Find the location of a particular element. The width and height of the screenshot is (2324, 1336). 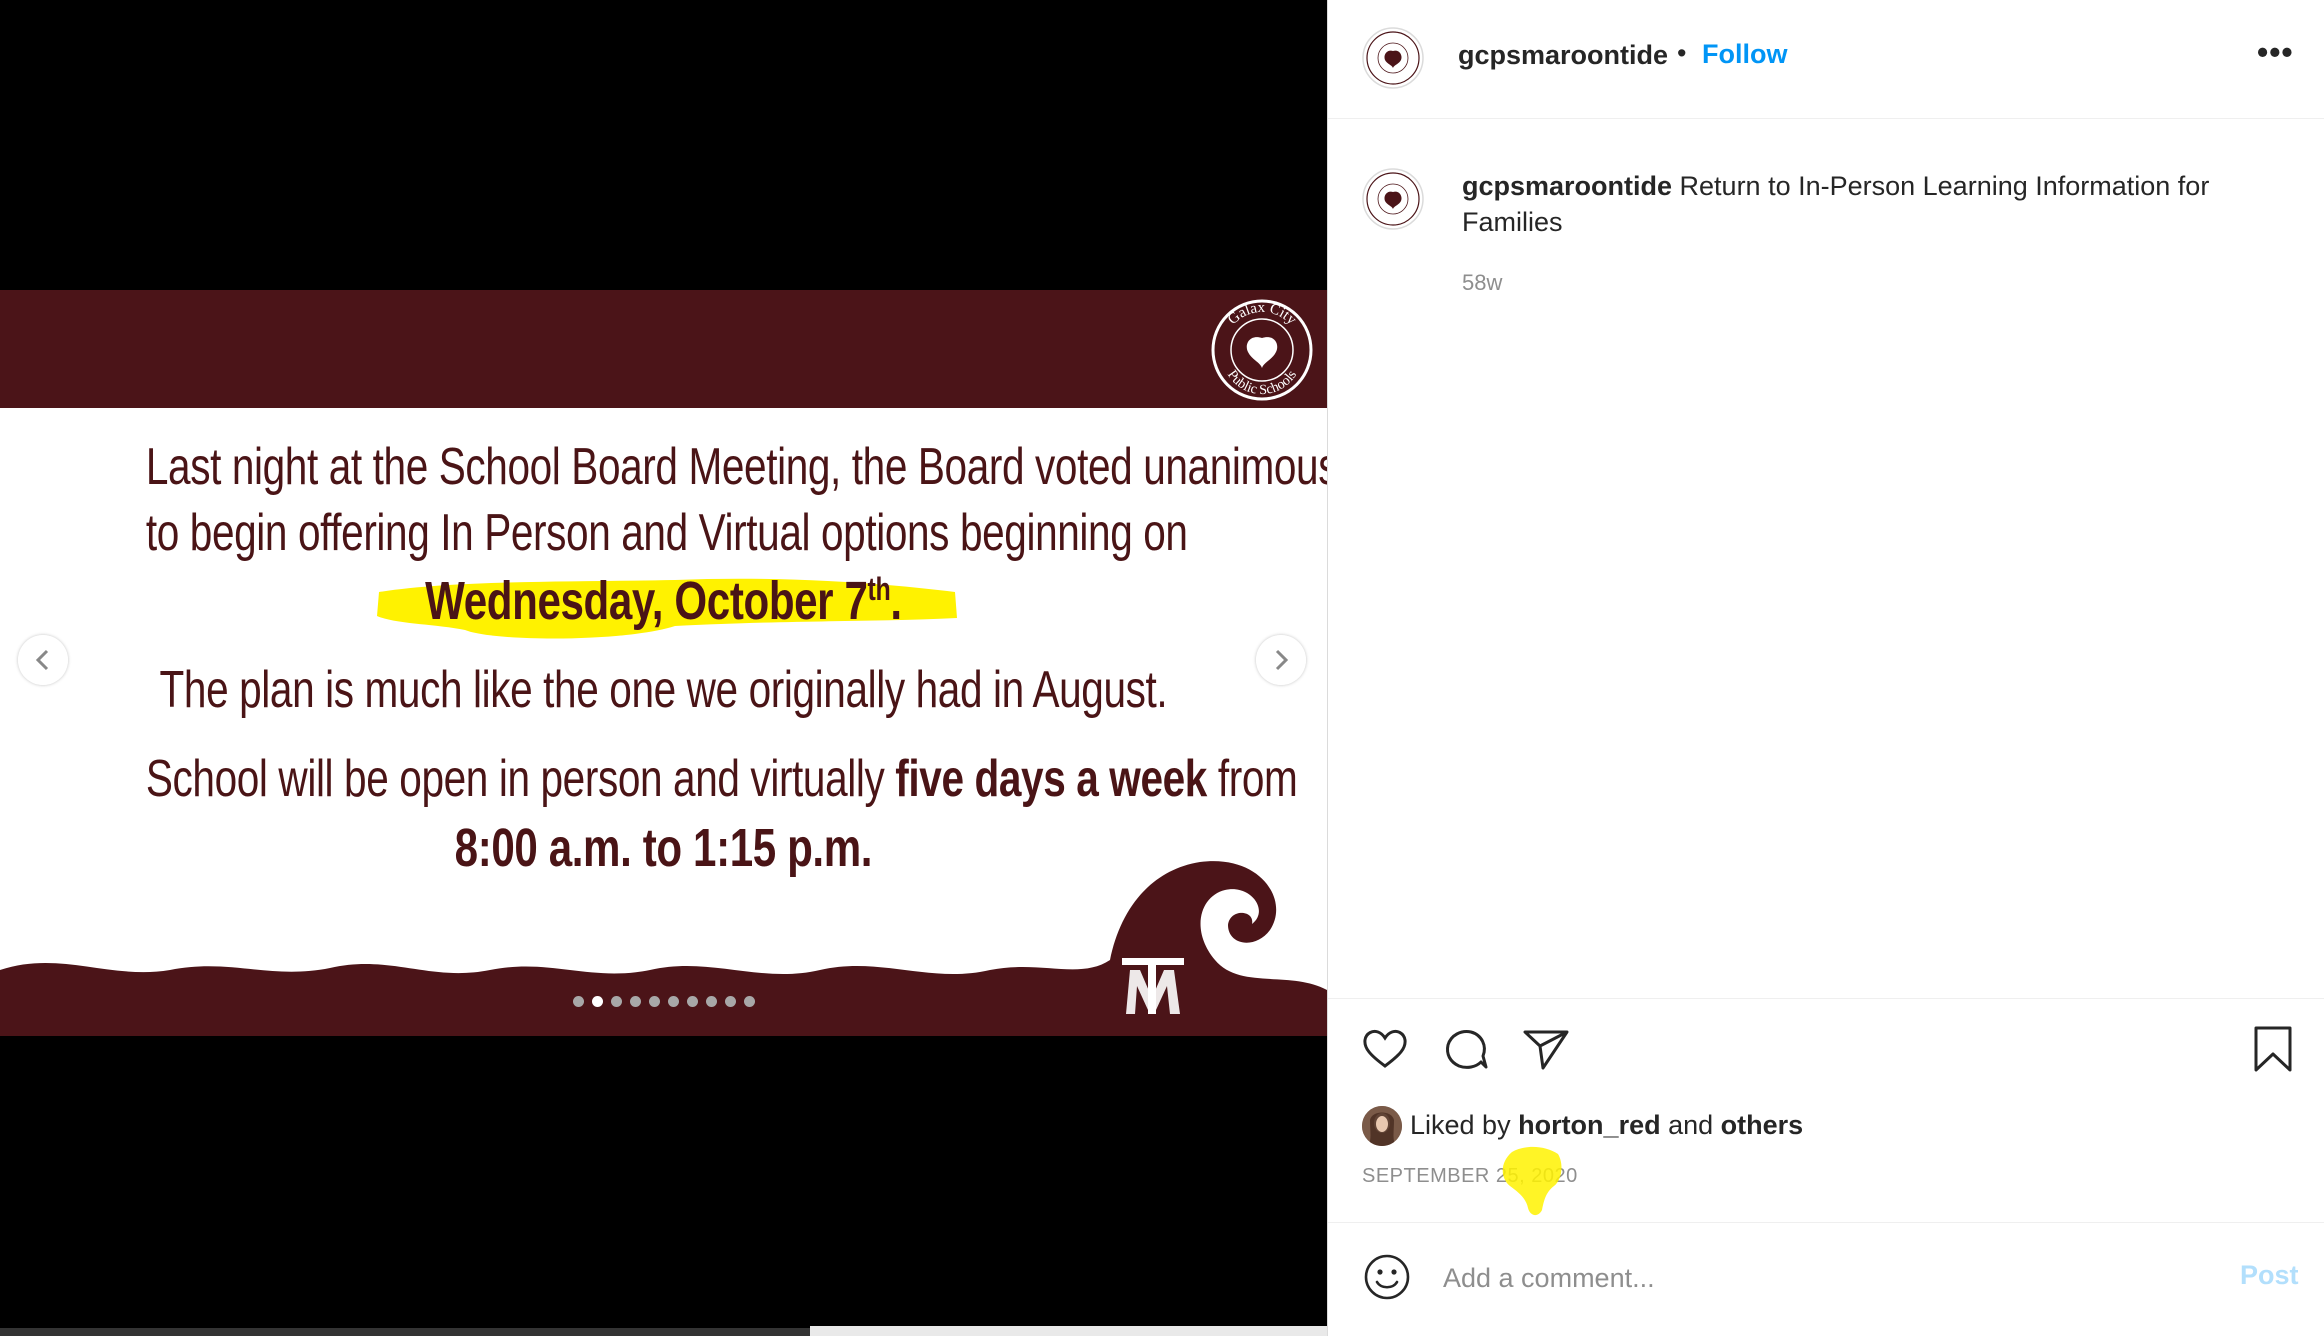

slide-date: Wednesday, October 7 is located at coordinates (646, 601).